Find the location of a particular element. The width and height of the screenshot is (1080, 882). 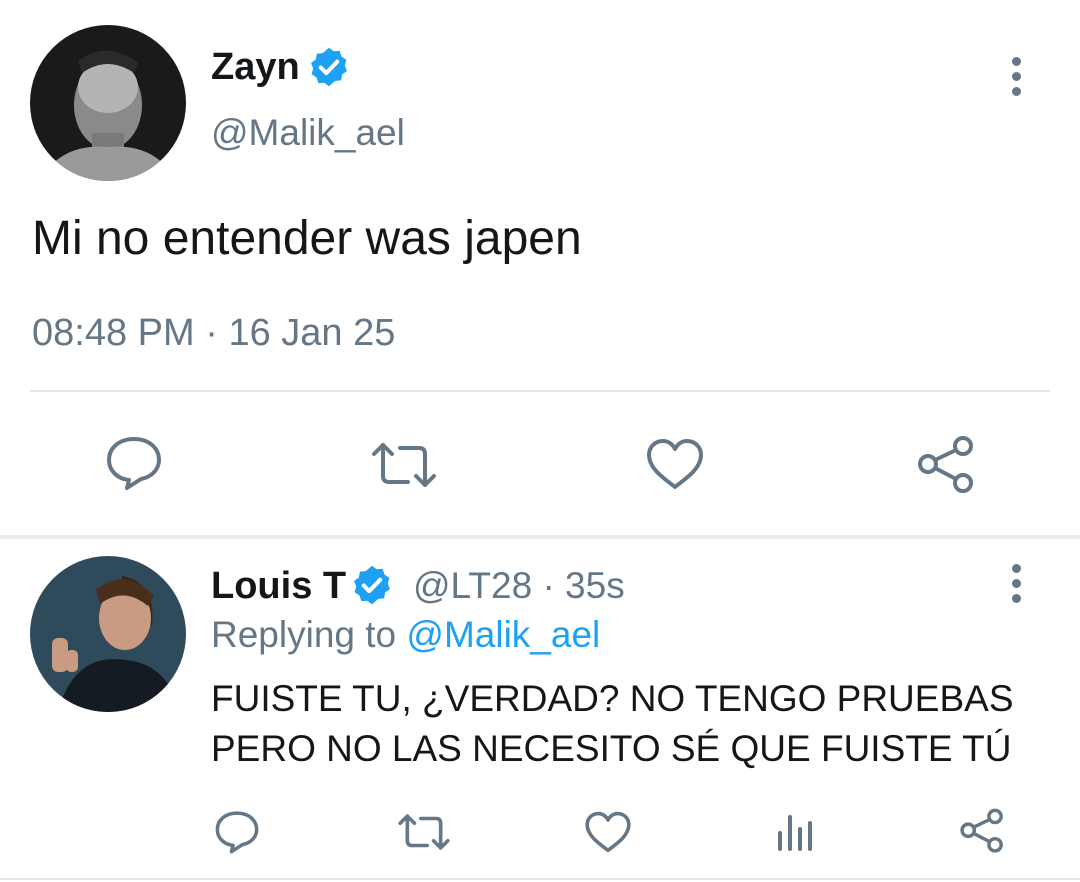

reply-icon is located at coordinates (134, 463).